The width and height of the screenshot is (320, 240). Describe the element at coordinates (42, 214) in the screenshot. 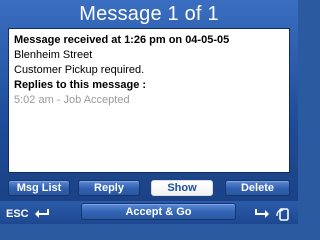

I see `return-arrow-icon` at that location.